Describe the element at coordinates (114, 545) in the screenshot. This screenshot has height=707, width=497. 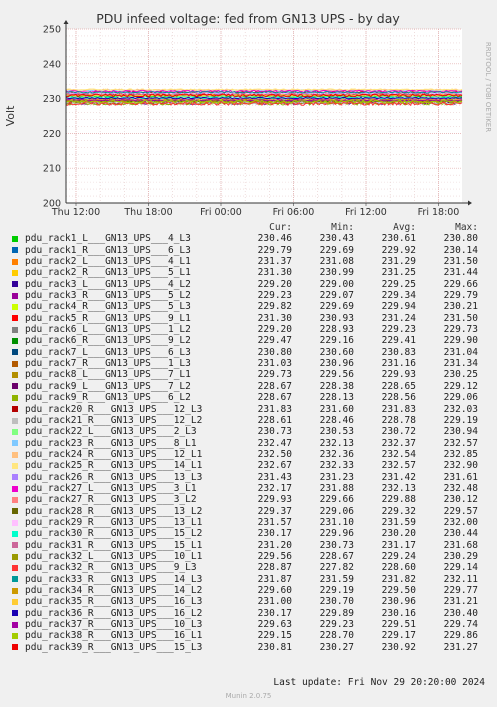
I see `legend-series-name: pdu_rack31_R___GN13_UPS___15_L1` at that location.